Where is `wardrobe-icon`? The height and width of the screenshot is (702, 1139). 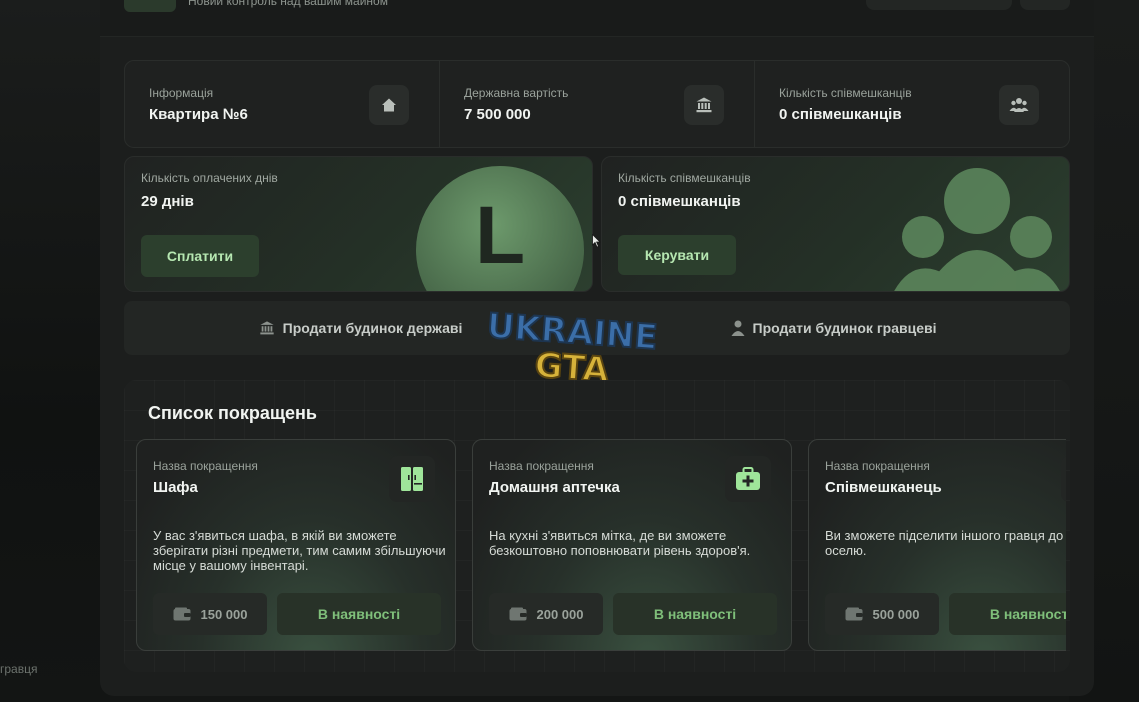
wardrobe-icon is located at coordinates (412, 479).